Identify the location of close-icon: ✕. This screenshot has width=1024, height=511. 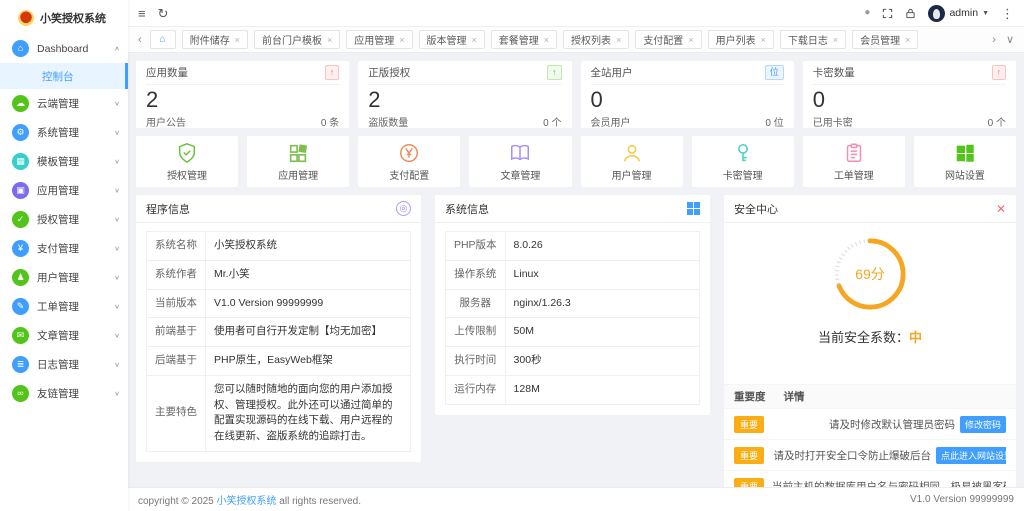
(1001, 209).